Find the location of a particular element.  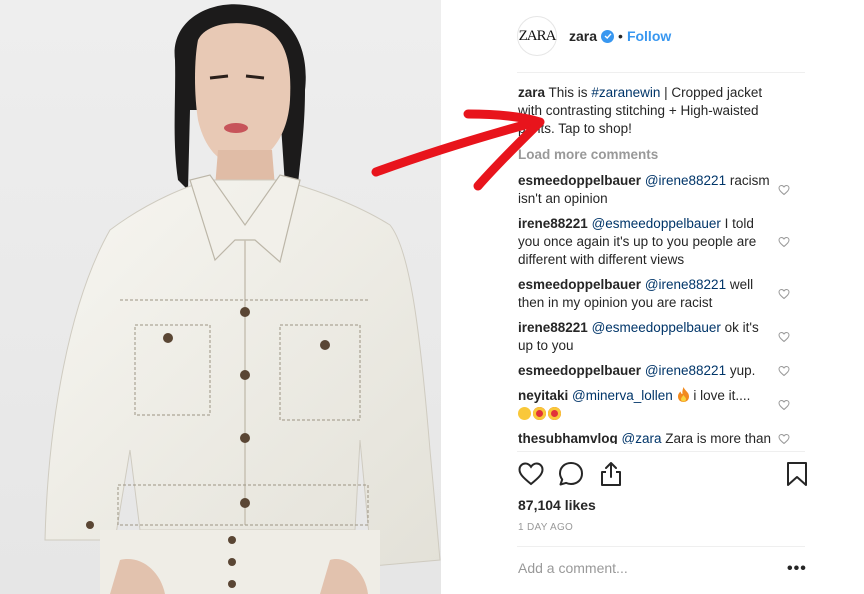

caption-hashtag: #zaranewin is located at coordinates (625, 92).